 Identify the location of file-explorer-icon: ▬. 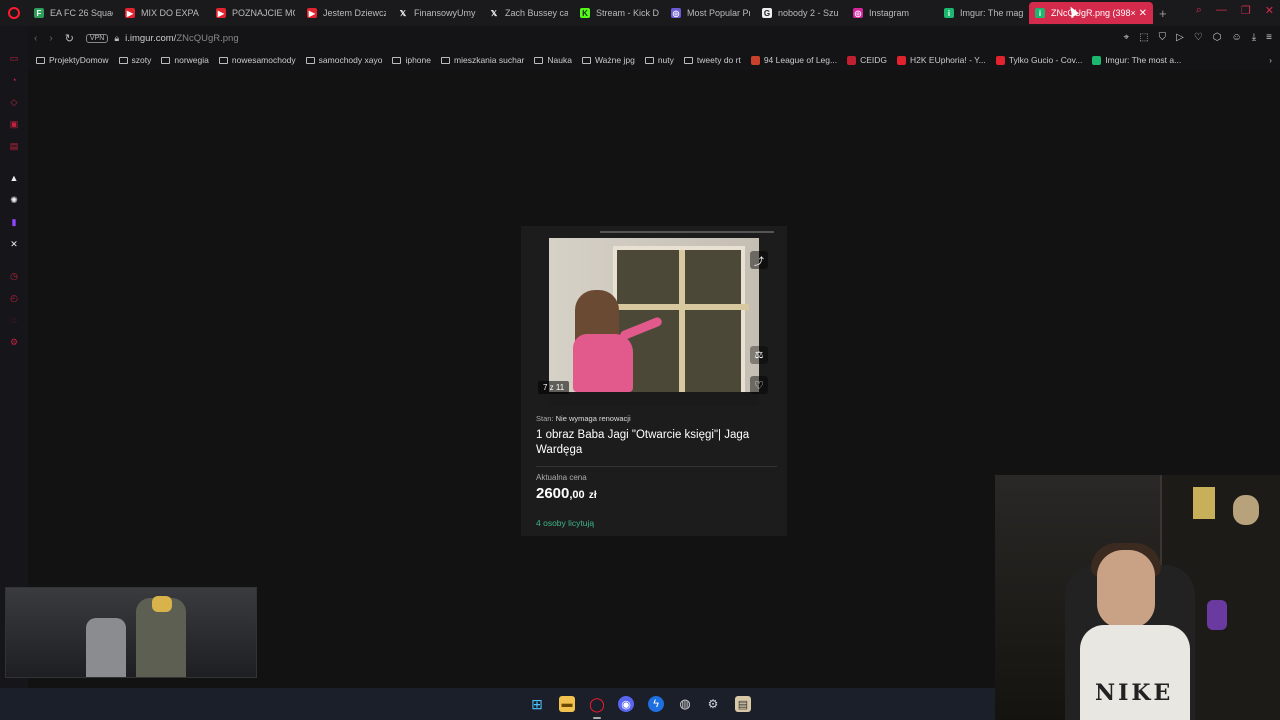
(567, 704).